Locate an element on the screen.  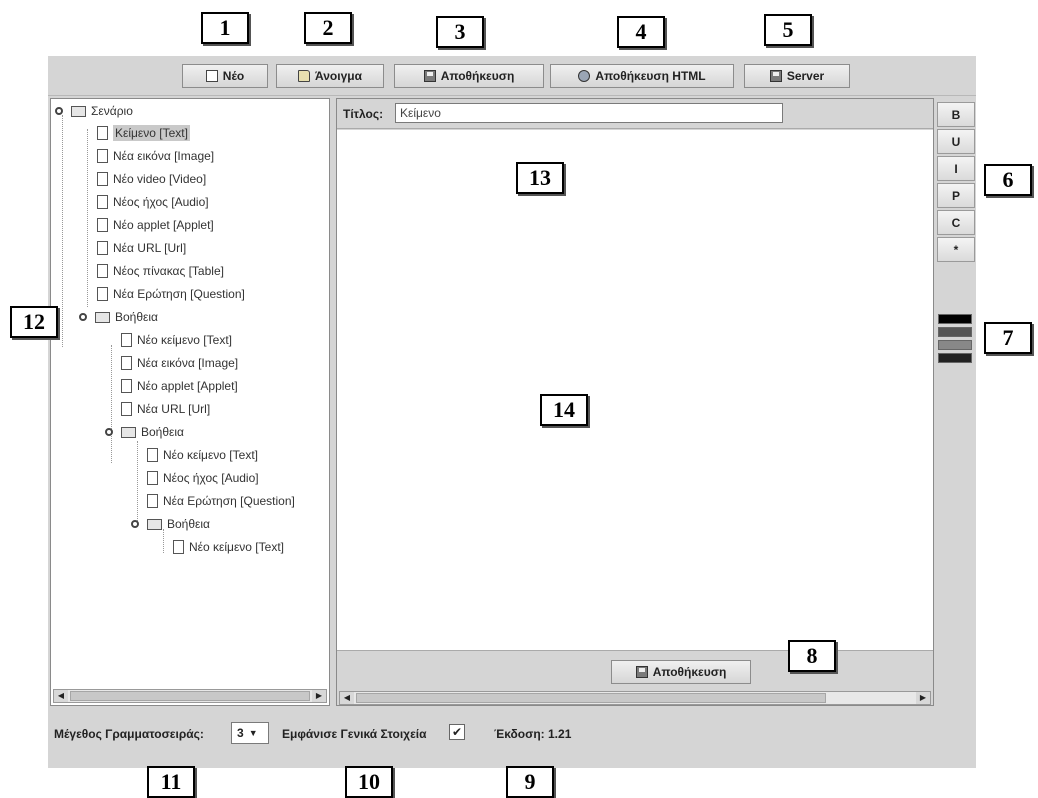
callout-3: 3 is located at coordinates (460, 32).